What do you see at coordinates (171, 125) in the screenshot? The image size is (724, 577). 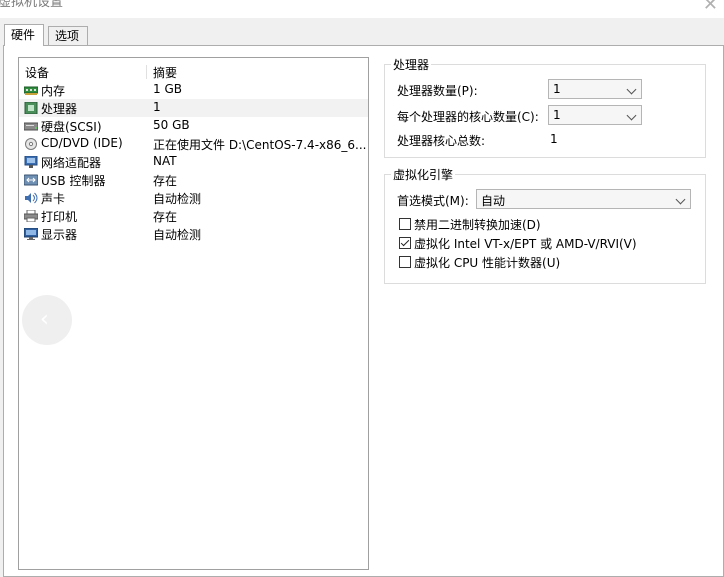 I see `device-summary: 50 GB` at bounding box center [171, 125].